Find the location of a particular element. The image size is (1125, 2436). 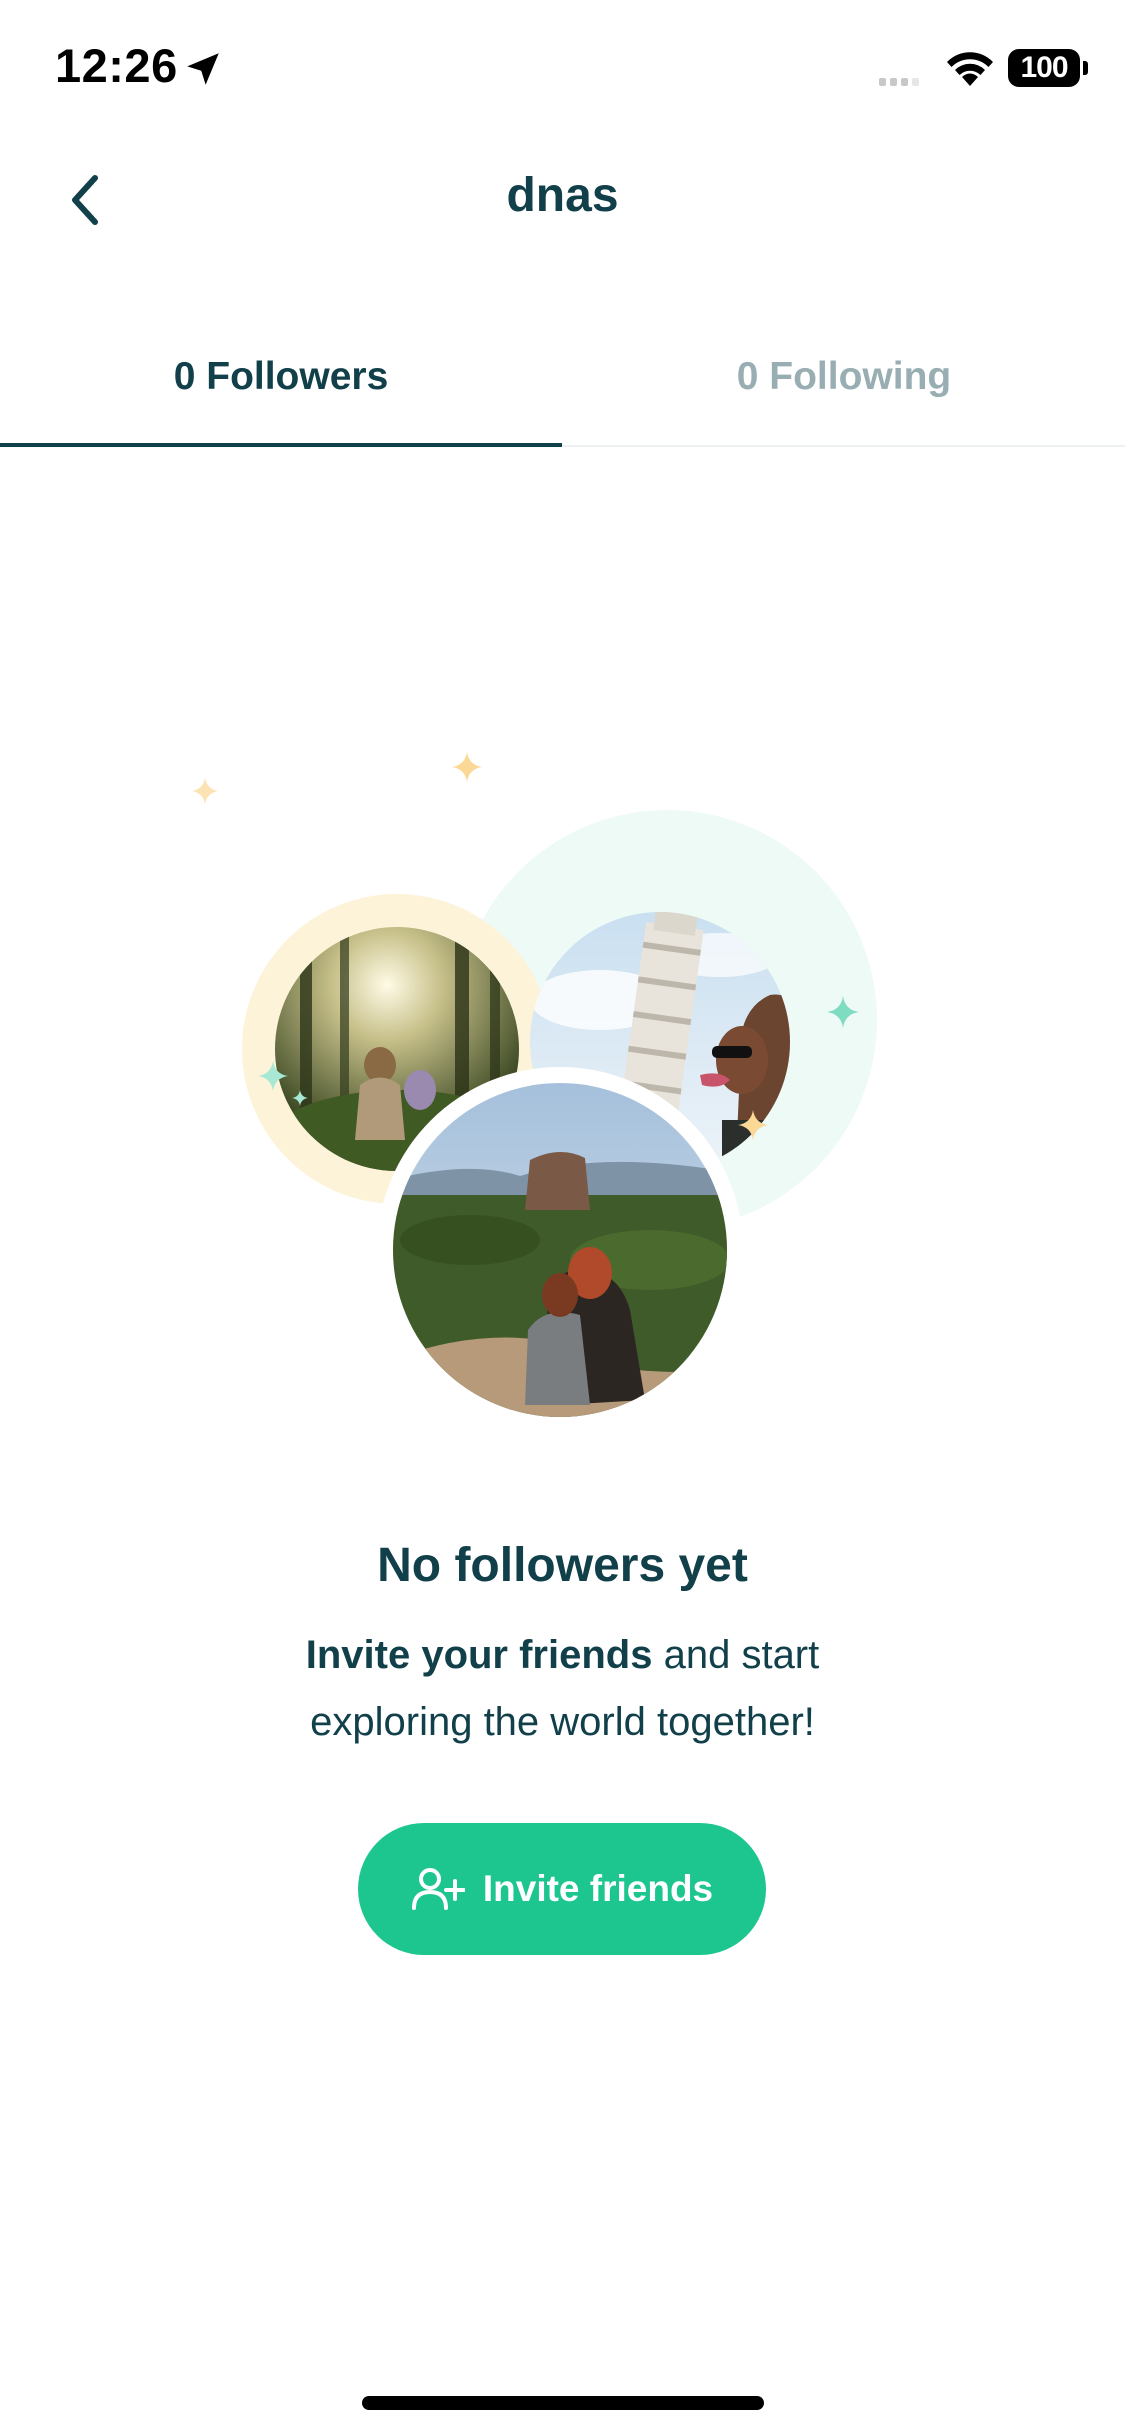

home-indicator is located at coordinates (563, 2403).